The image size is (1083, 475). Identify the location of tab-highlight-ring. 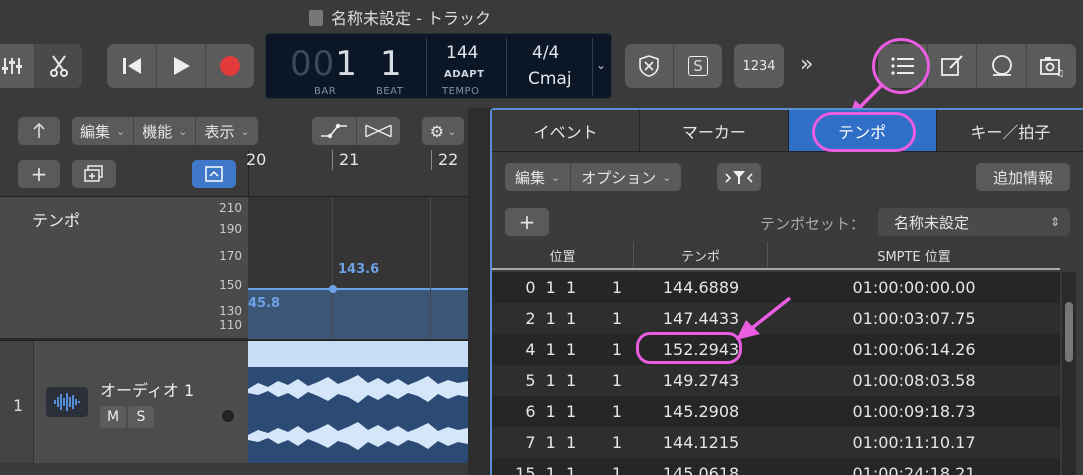
(864, 132).